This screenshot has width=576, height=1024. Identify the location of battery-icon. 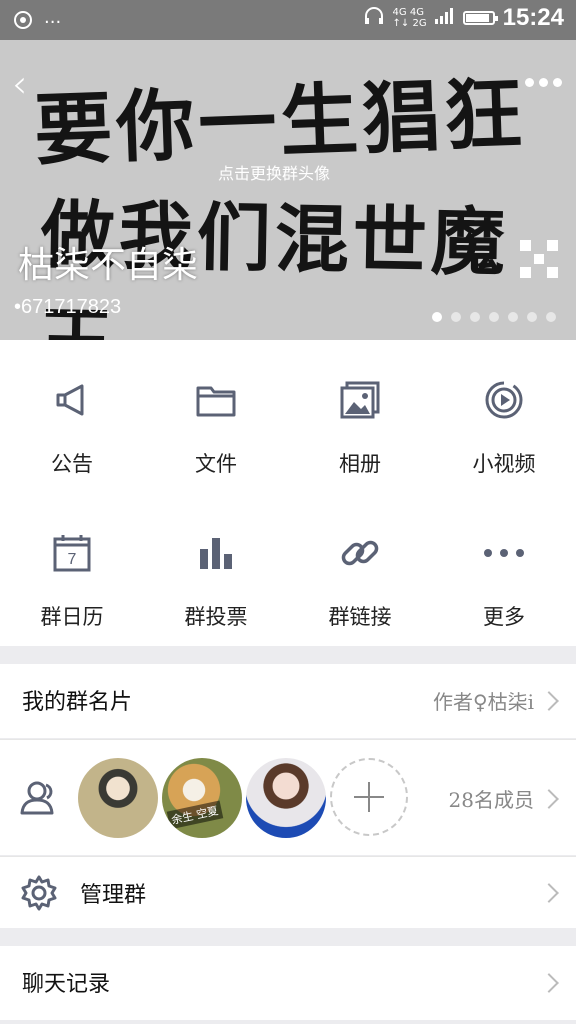
(480, 18).